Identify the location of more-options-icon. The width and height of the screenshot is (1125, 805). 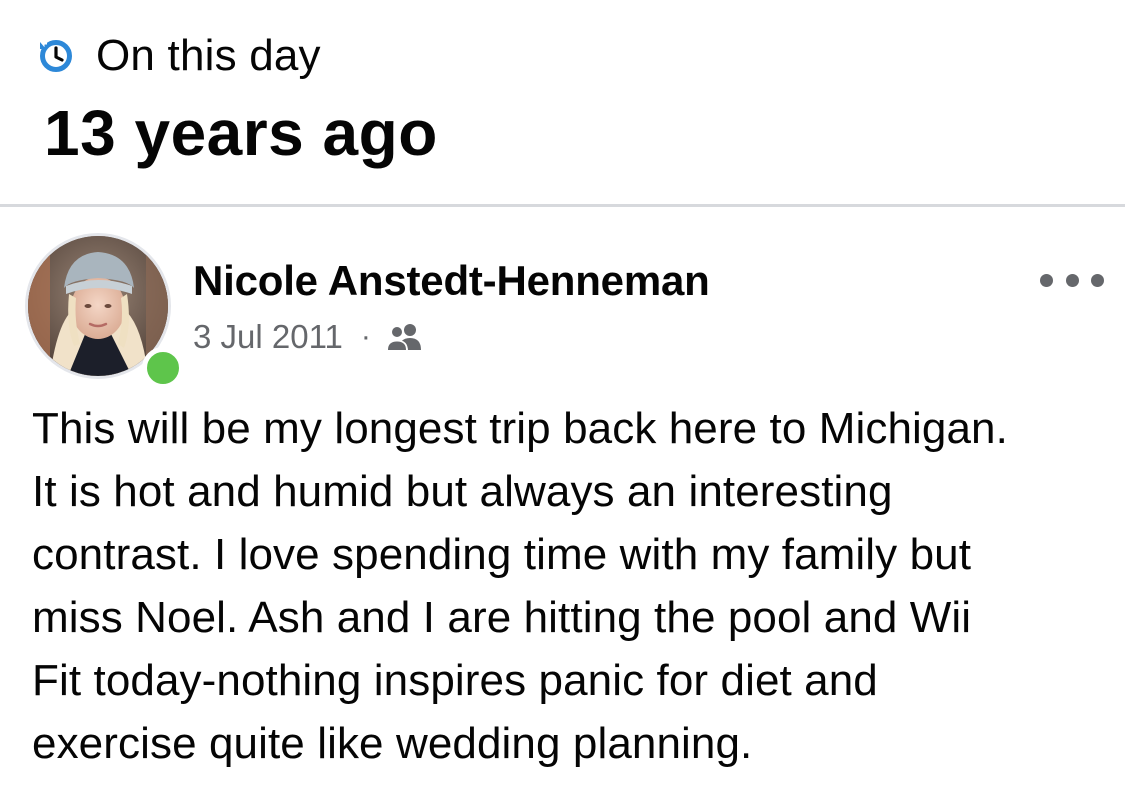
(1072, 280).